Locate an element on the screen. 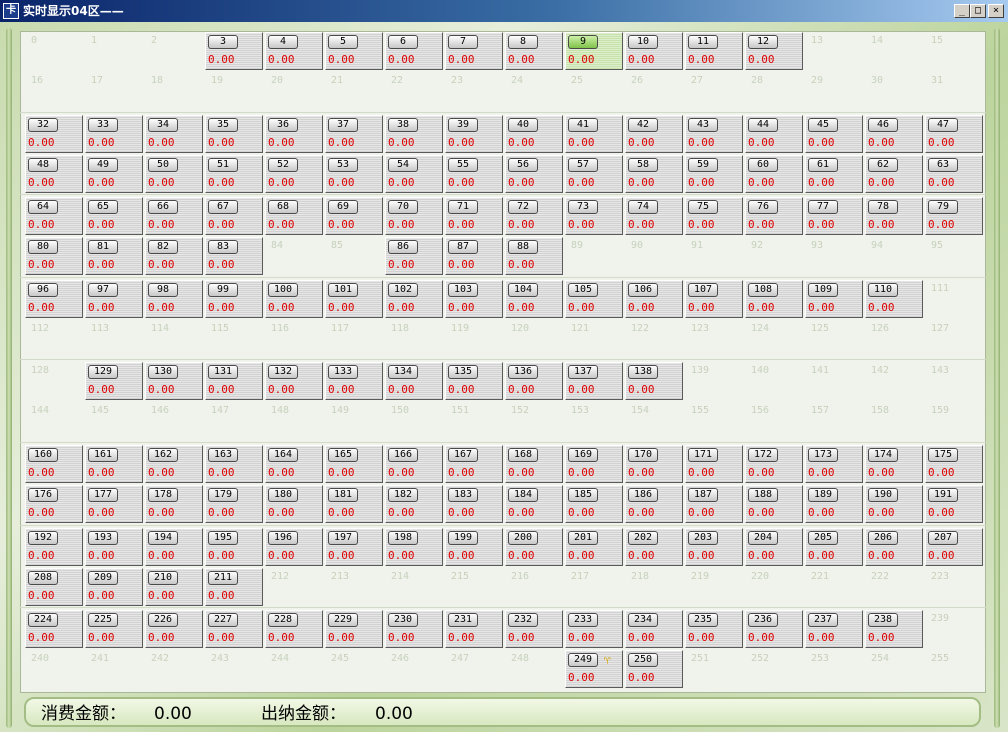 The height and width of the screenshot is (732, 1008). terminal-tile: 161 0.00 is located at coordinates (114, 464).